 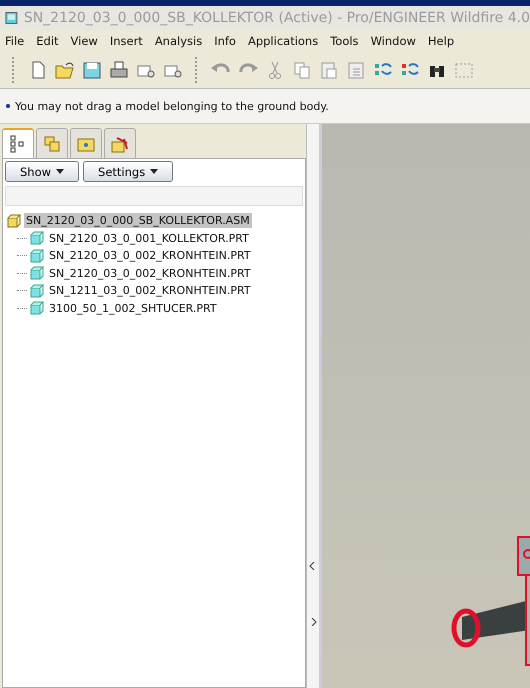 What do you see at coordinates (14, 221) in the screenshot?
I see `assembly-icon` at bounding box center [14, 221].